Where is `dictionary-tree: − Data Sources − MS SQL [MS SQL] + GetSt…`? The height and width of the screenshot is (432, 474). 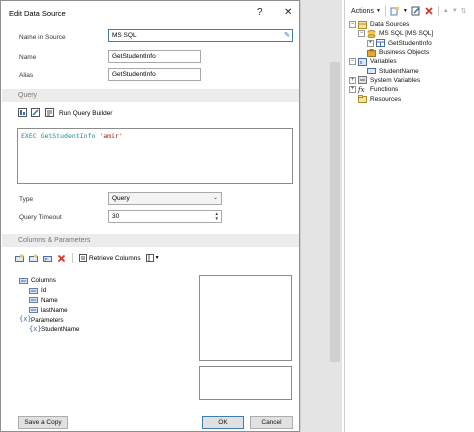
dictionary-tree: − Data Sources − MS SQL [MS SQL] + GetSt… is located at coordinates (411, 62).